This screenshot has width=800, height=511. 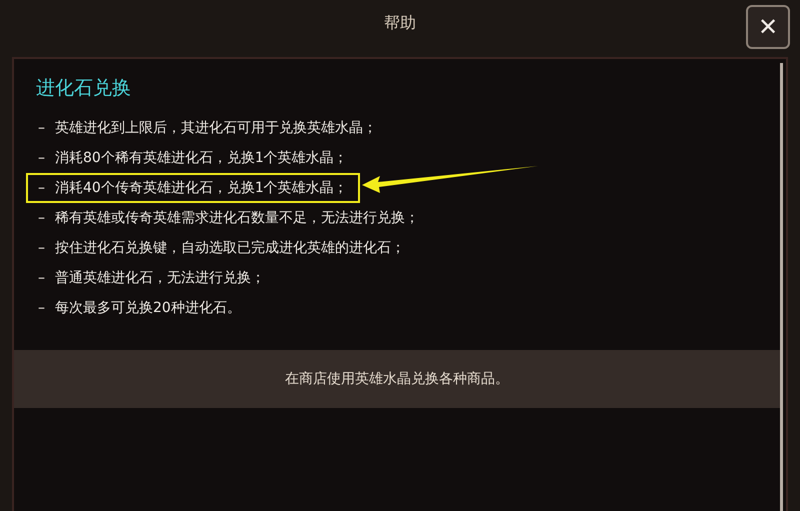 I want to click on rule-text: 稀有英雄或传奇英雄需求进化石数量不足，无法进行兑换；, so click(x=237, y=218).